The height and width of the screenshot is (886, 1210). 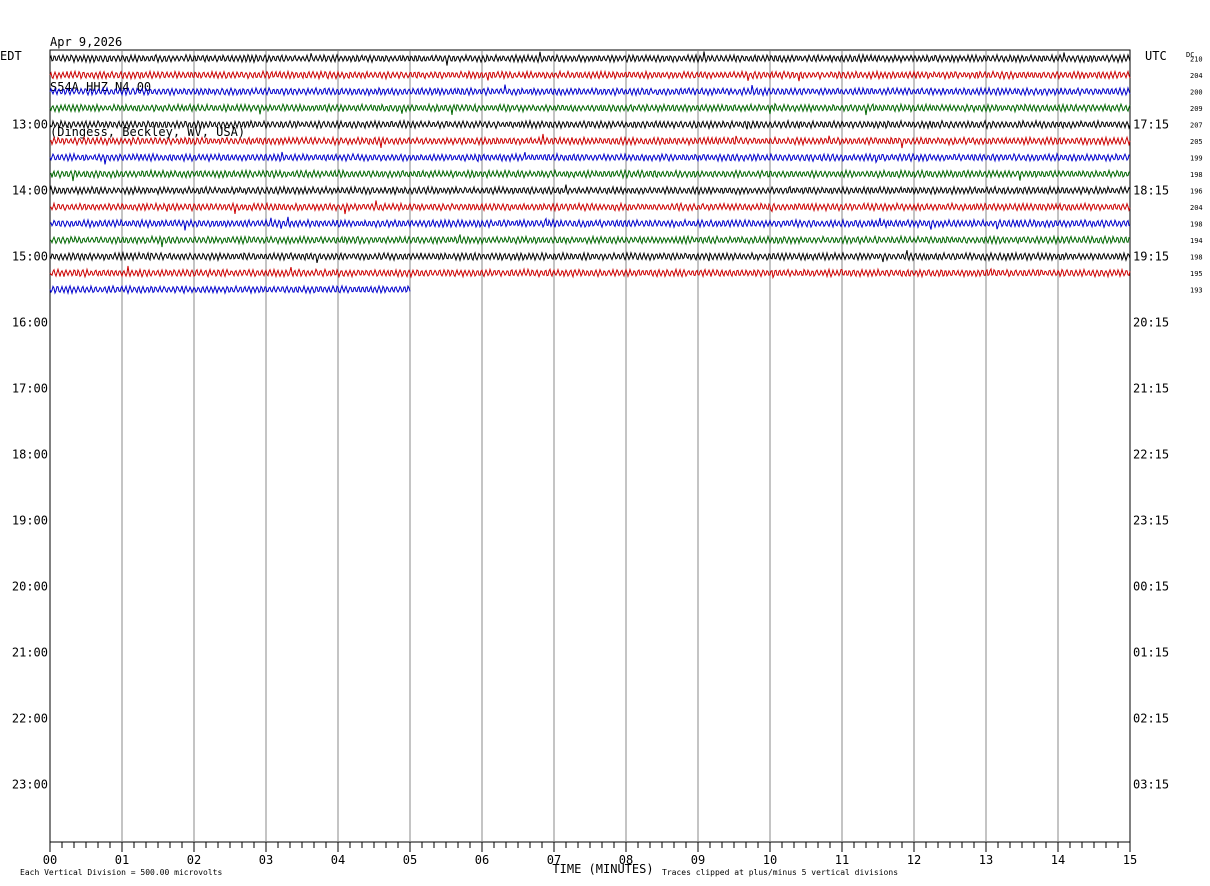 I want to click on dc-offset-label: 209, so click(x=1196, y=109).